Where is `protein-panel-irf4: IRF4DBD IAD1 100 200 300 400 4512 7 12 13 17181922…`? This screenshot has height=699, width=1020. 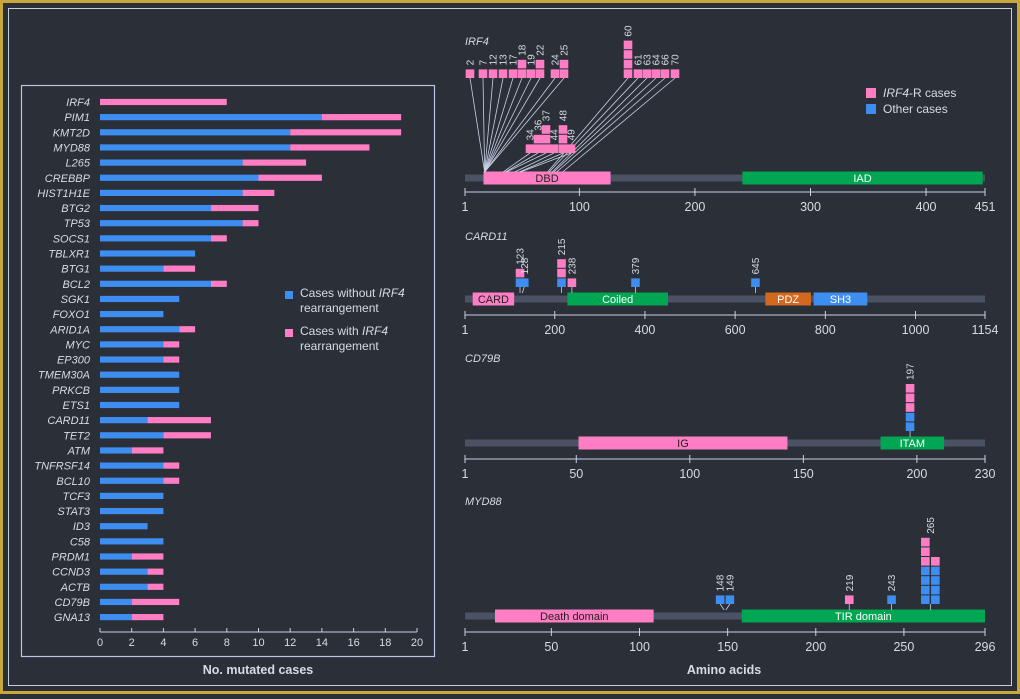 protein-panel-irf4: IRF4DBD IAD1 100 200 300 400 4512 7 12 13 17181922… is located at coordinates (729, 119).